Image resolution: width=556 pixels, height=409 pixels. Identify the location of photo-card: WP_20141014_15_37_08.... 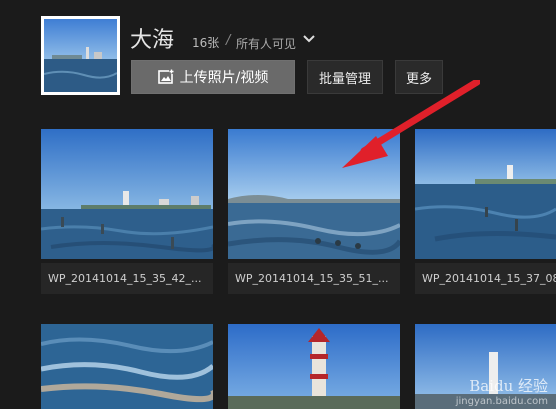
(485, 211).